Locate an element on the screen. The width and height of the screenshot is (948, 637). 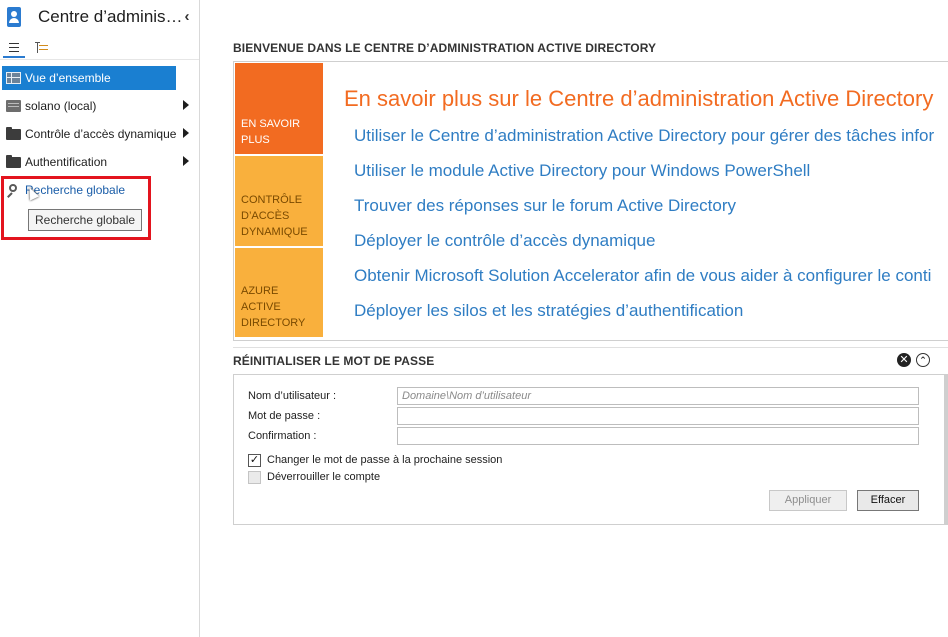
nav-item-label: solano (local) is located at coordinates (61, 106).